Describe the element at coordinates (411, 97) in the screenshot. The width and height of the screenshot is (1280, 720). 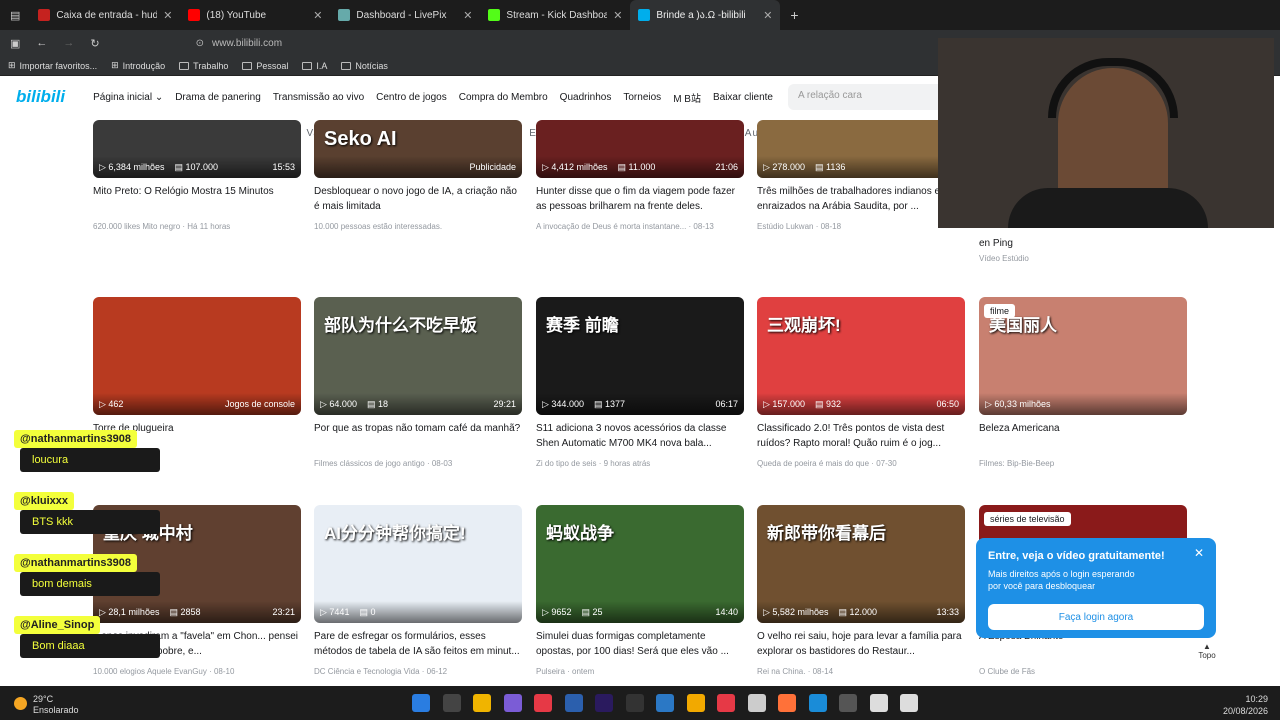
I see `nav-item: Centro de jogos` at that location.